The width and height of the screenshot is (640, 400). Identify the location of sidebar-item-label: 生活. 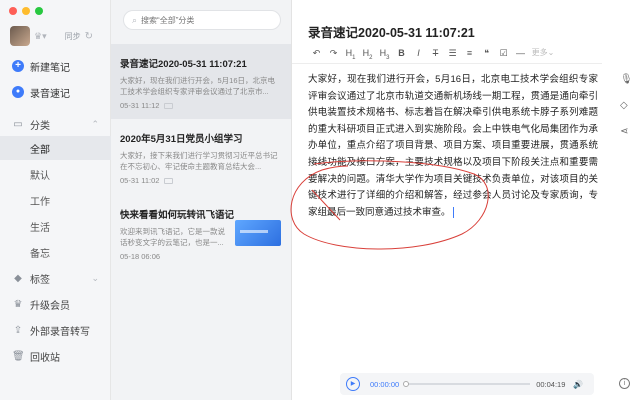
(40, 228).